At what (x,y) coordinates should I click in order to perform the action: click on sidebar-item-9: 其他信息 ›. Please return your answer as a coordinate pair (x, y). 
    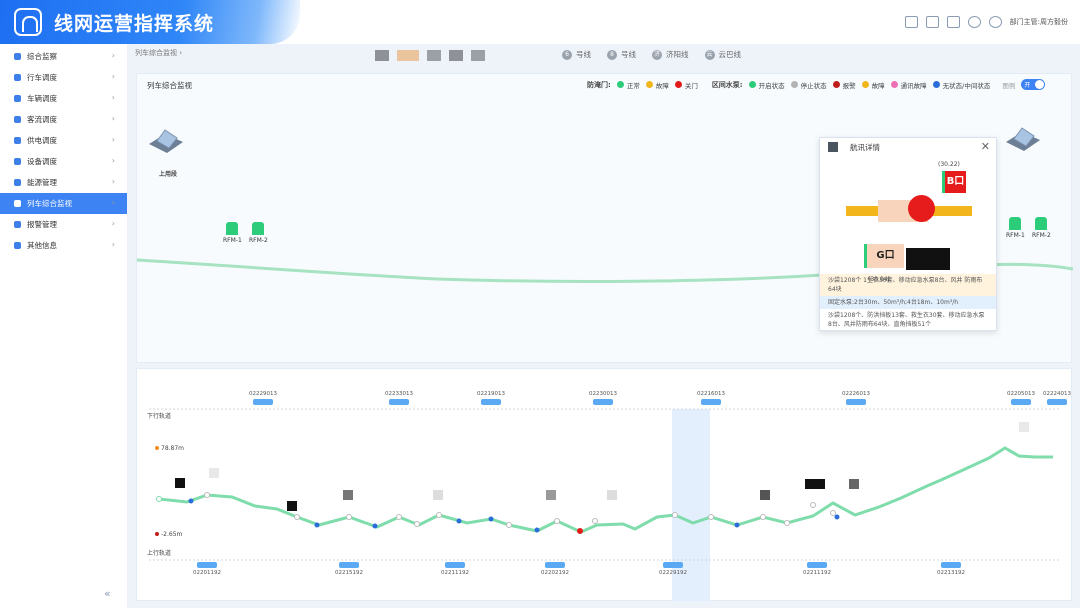
    Looking at the image, I should click on (63, 245).